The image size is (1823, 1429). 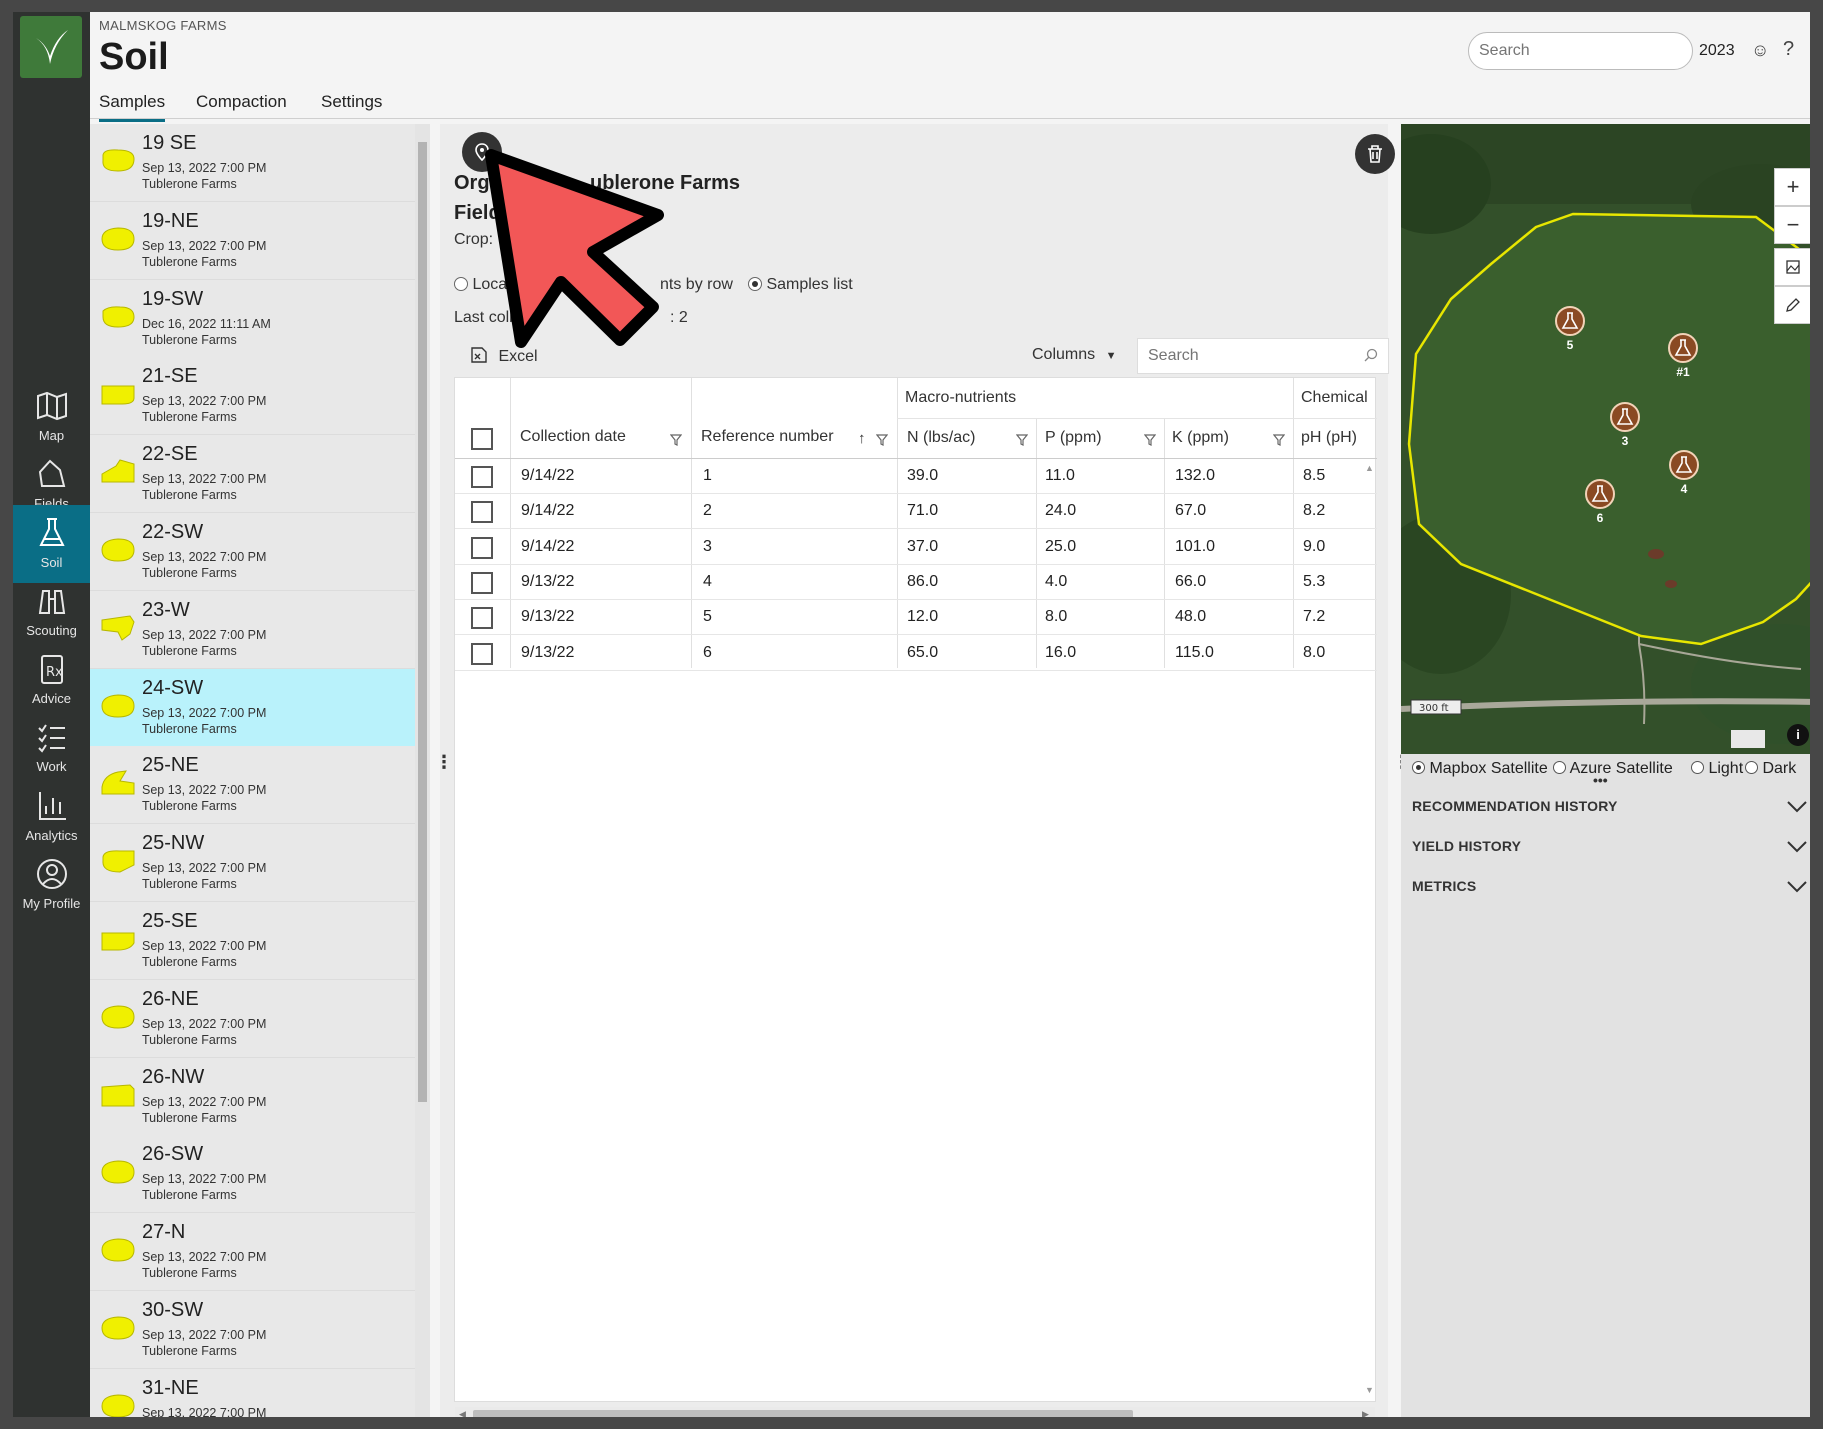 What do you see at coordinates (916, 547) in the screenshot?
I see `table-row: 9/14/22 3 37.0 25.0 101.0 9.0` at bounding box center [916, 547].